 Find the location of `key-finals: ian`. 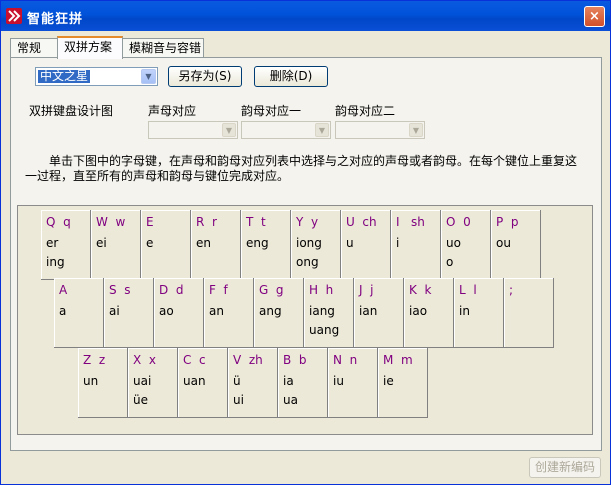

key-finals: ian is located at coordinates (368, 311).